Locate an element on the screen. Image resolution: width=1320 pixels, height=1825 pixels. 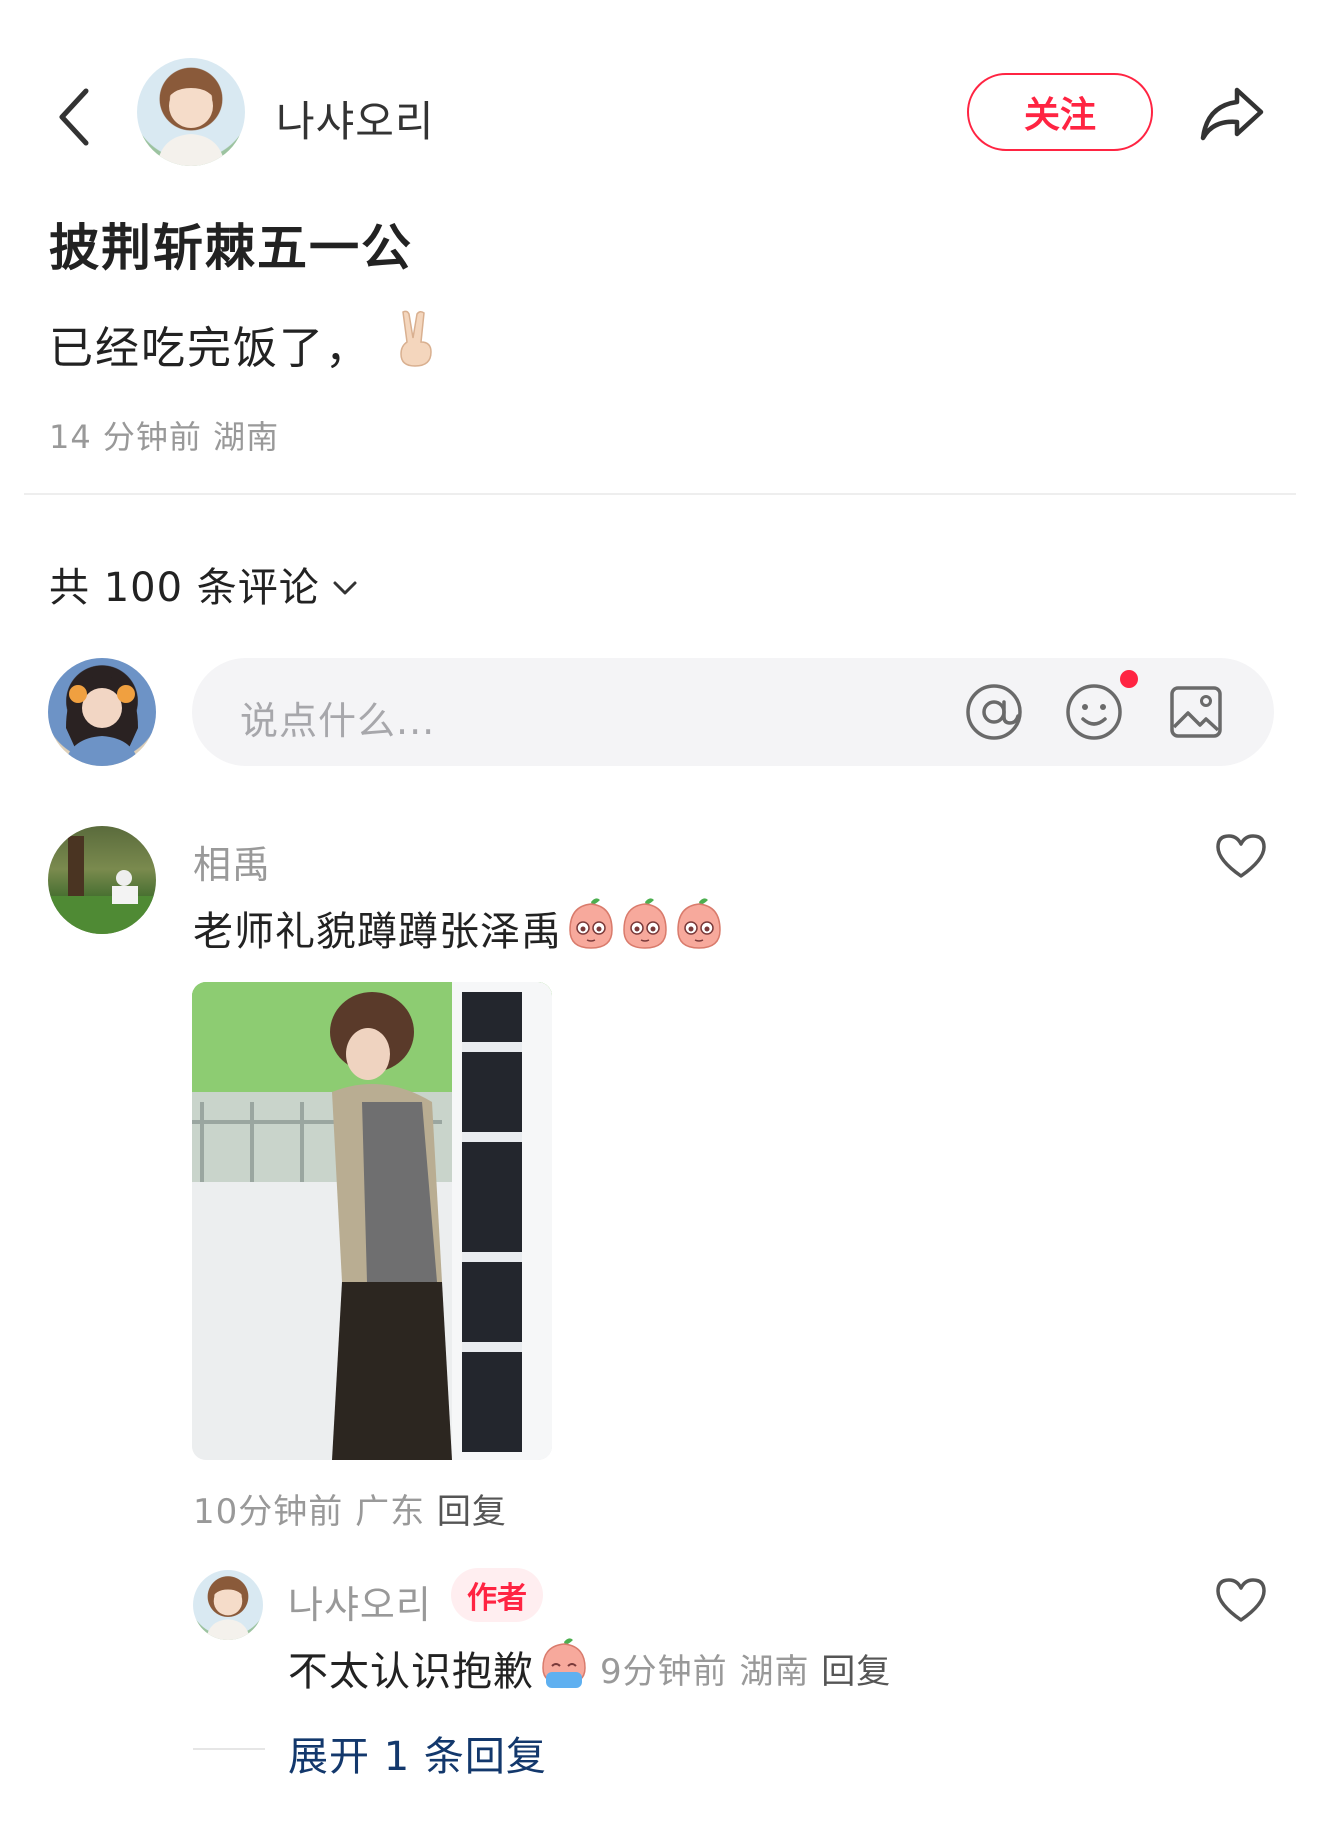
like-button is located at coordinates (1241, 856).